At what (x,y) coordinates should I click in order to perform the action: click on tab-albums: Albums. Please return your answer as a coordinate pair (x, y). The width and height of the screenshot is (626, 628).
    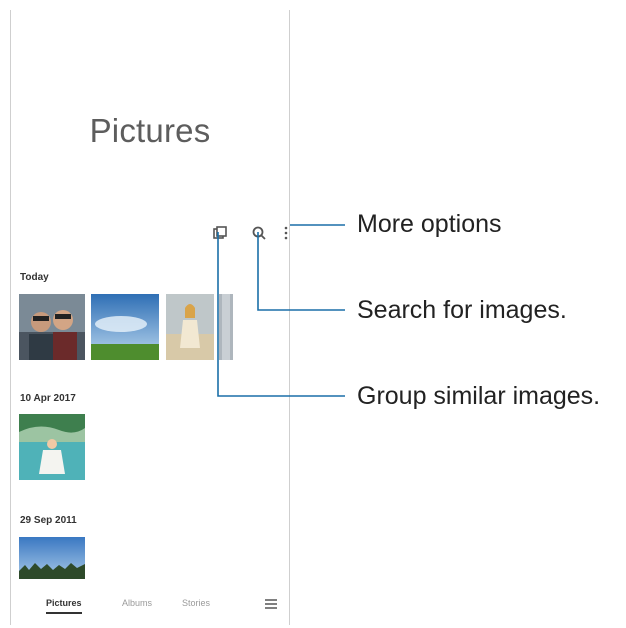
    Looking at the image, I should click on (137, 603).